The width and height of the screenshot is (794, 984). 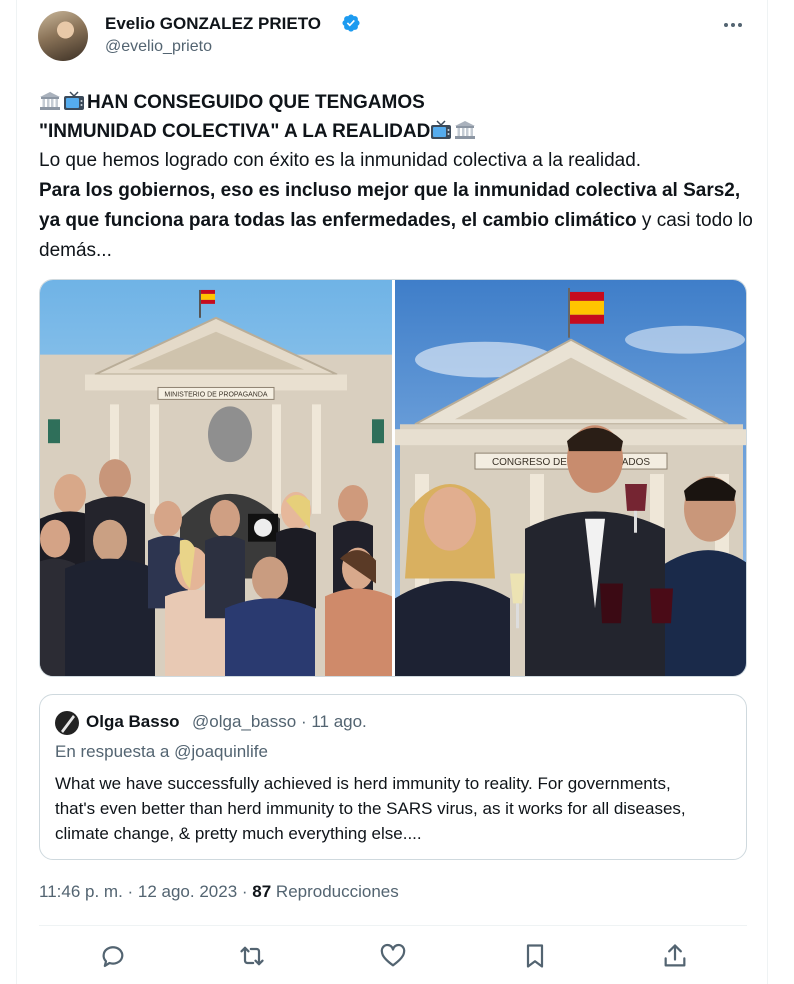 What do you see at coordinates (213, 24) in the screenshot?
I see `author-display-name: Evelio GONZALEZ PRIETO` at bounding box center [213, 24].